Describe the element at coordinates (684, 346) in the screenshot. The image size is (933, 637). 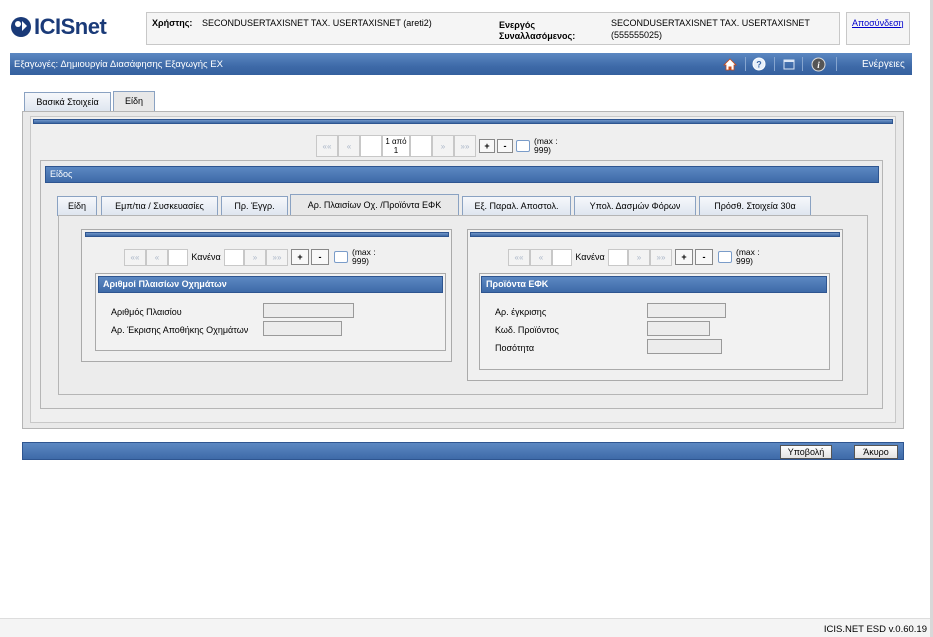
I see `quantity-input` at that location.